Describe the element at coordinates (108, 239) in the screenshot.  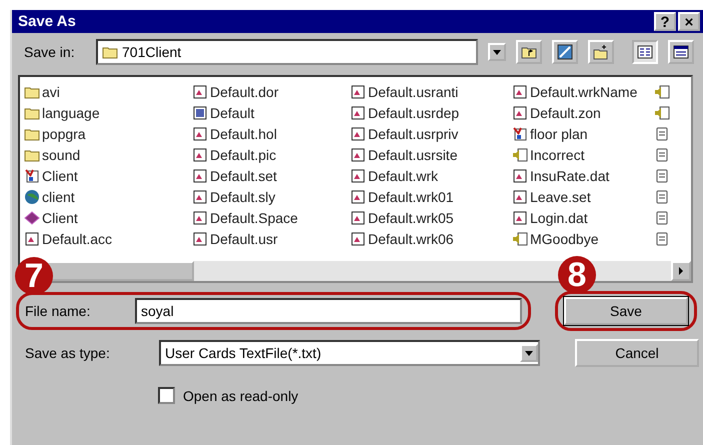
I see `file-item: Default.acc` at that location.